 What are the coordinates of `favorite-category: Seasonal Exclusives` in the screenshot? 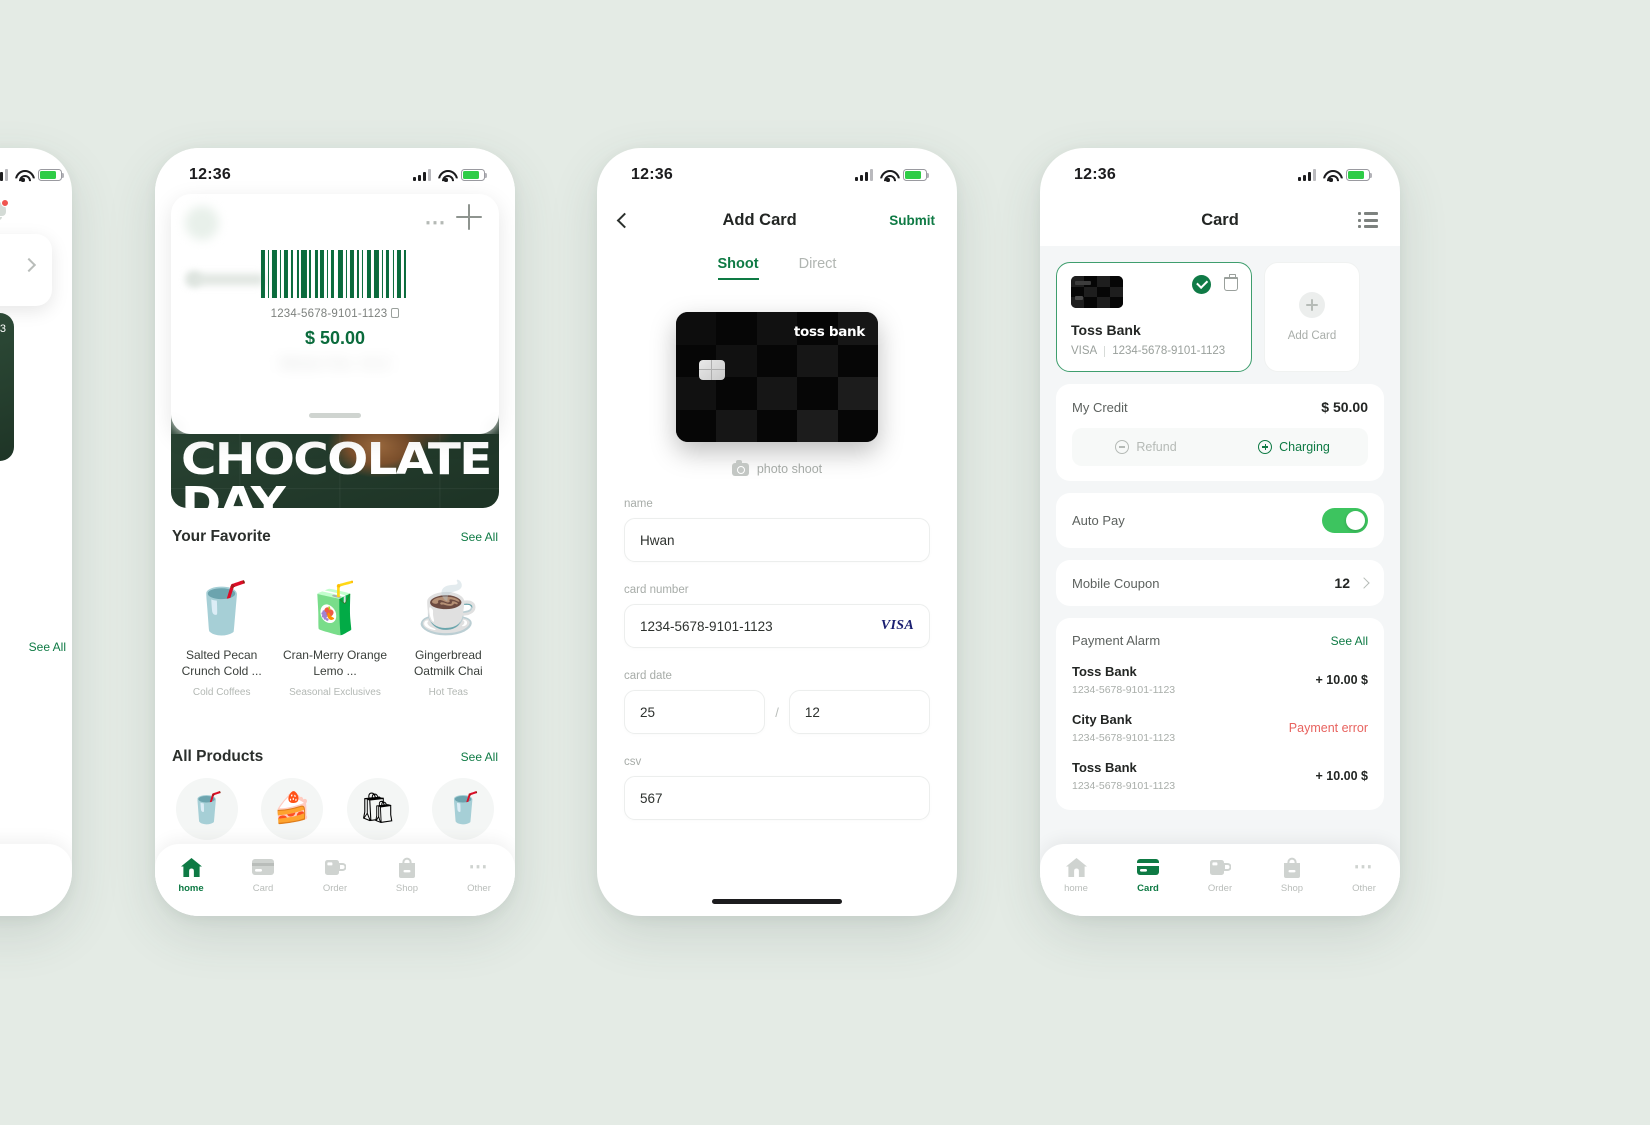 It's located at (335, 692).